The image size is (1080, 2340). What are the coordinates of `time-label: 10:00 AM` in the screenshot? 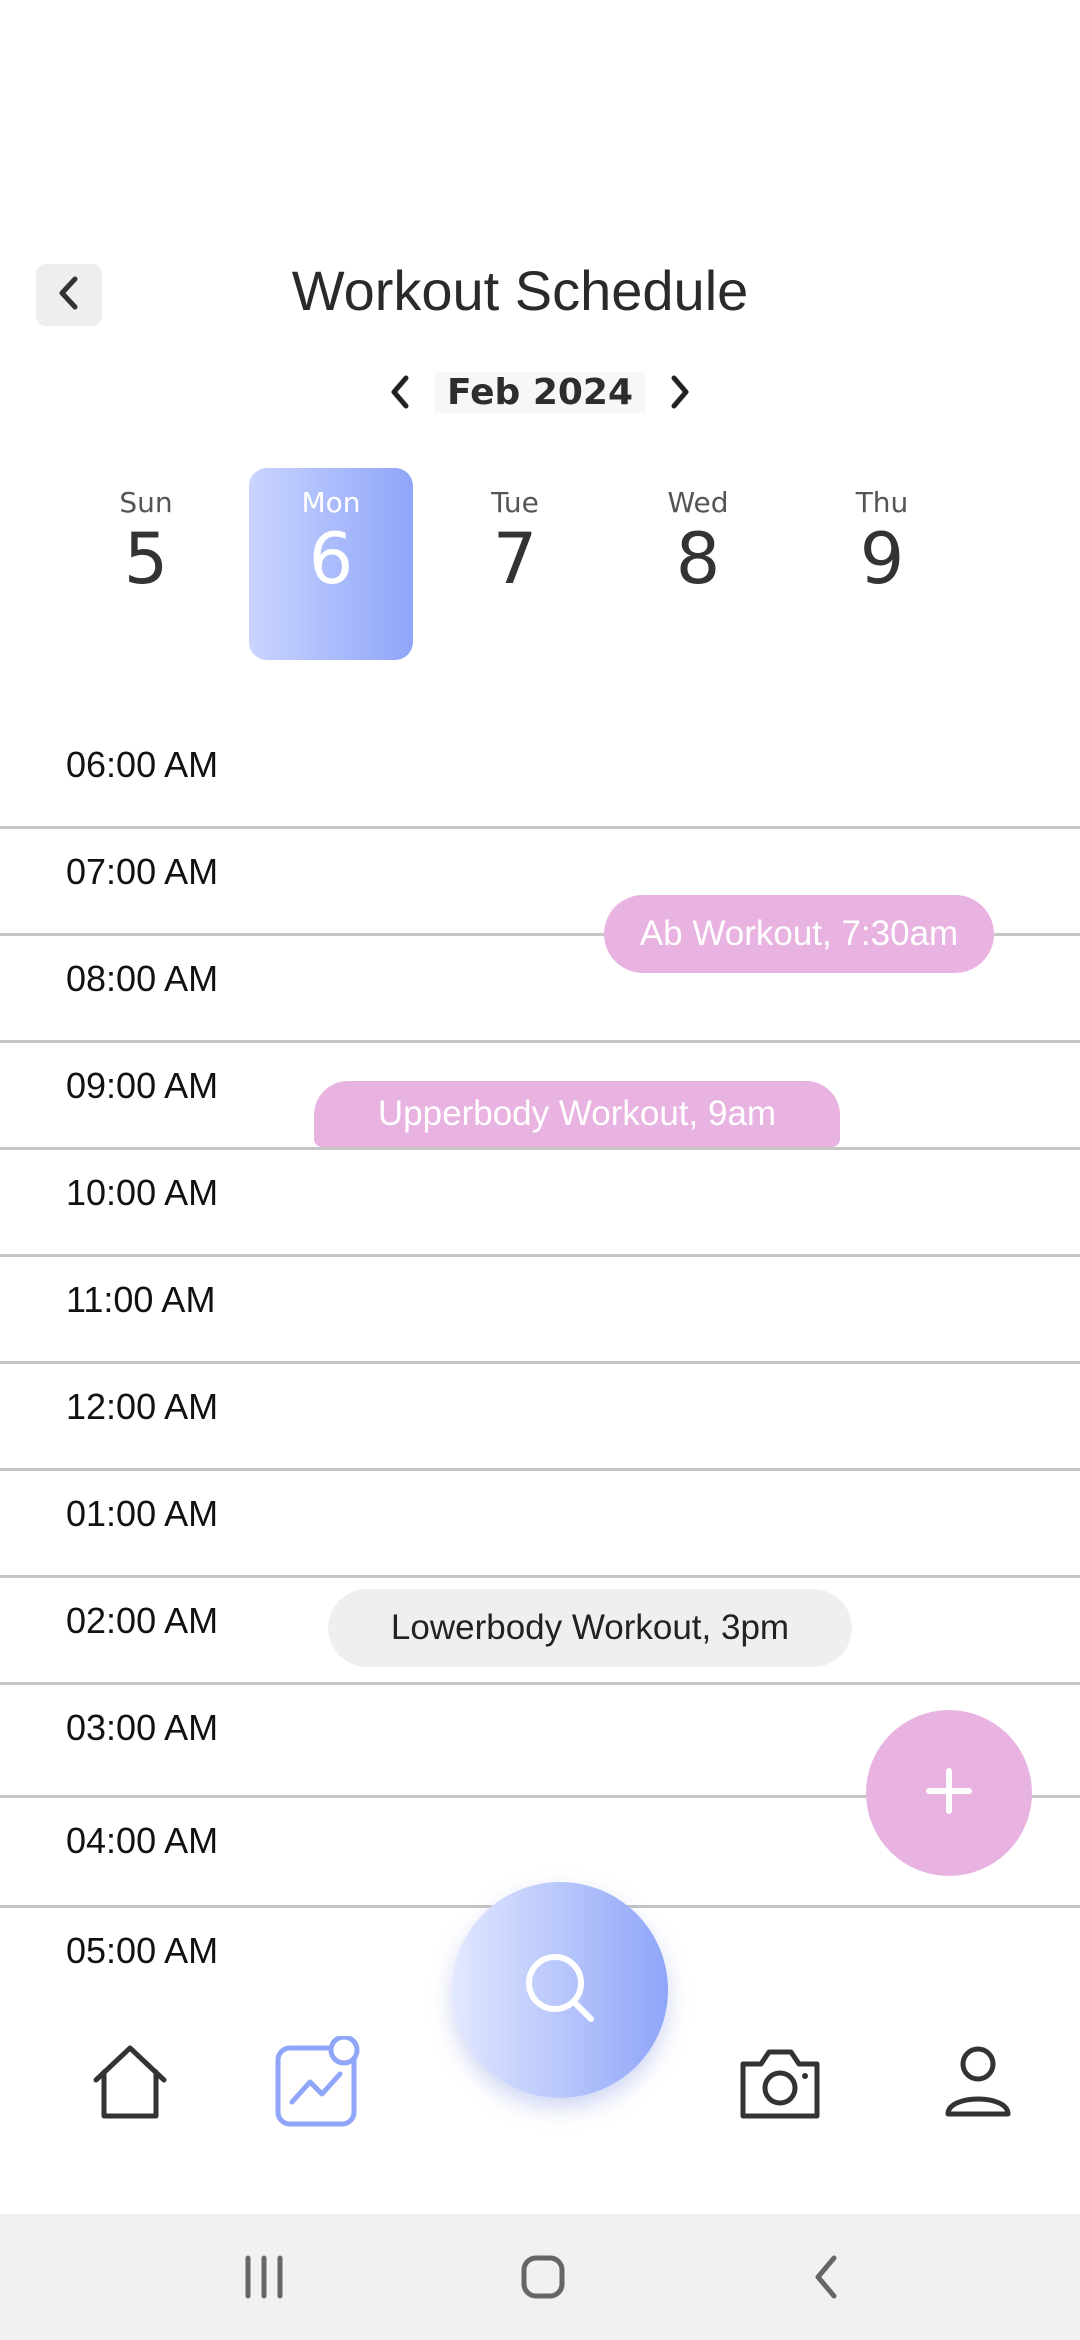 It's located at (142, 1192).